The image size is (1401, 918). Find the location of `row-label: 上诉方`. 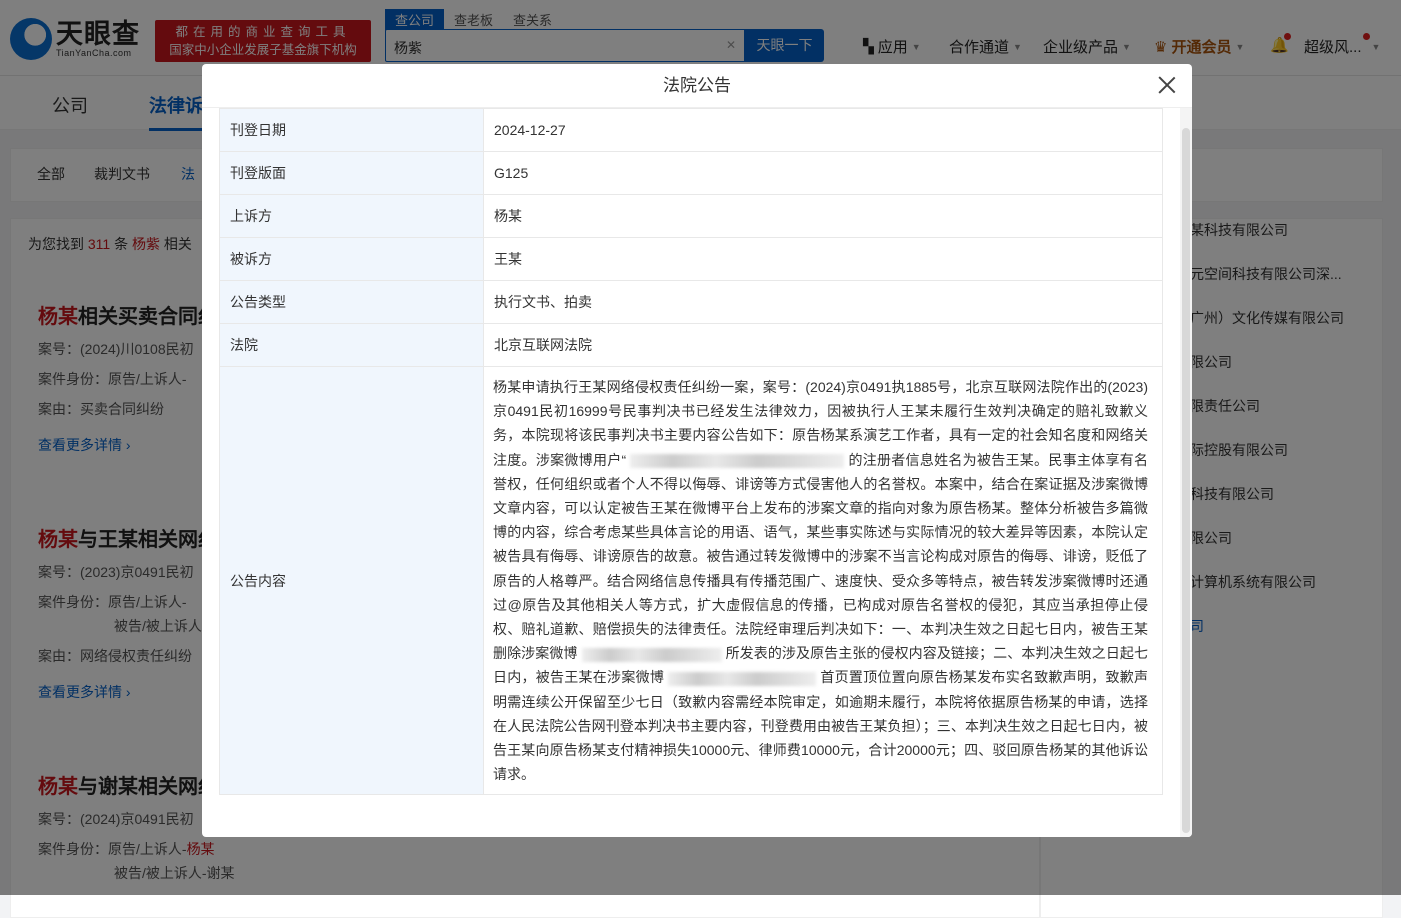

row-label: 上诉方 is located at coordinates (351, 216).